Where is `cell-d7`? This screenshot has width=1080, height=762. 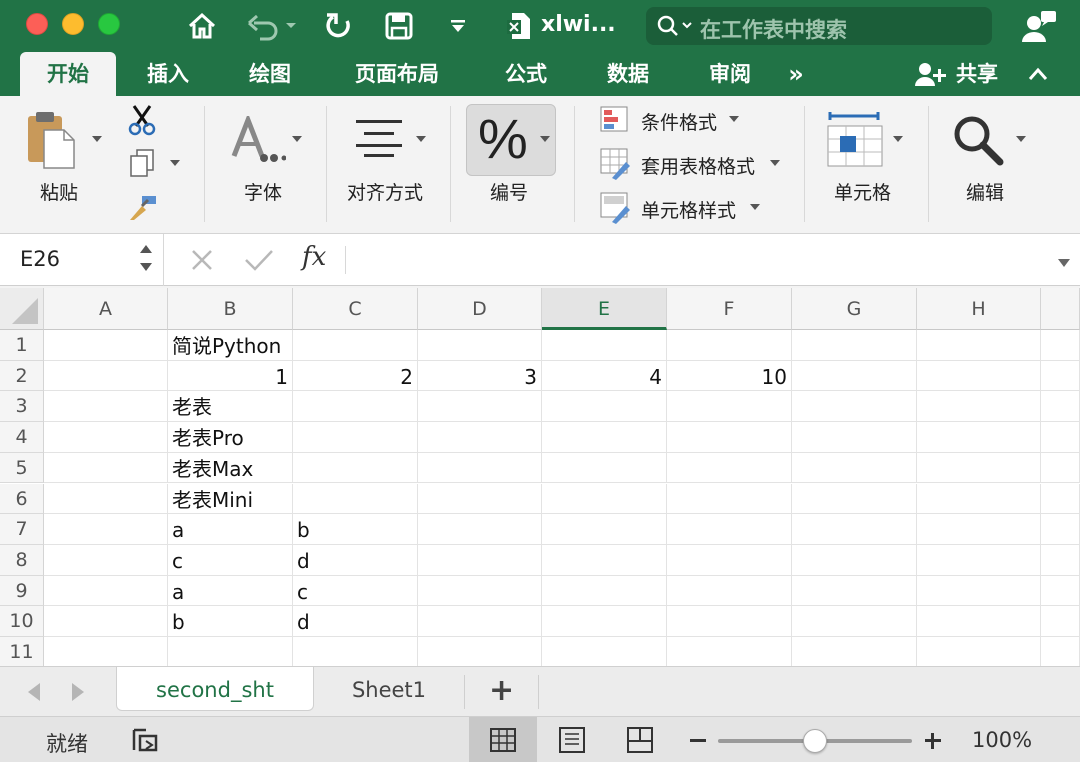 cell-d7 is located at coordinates (480, 529).